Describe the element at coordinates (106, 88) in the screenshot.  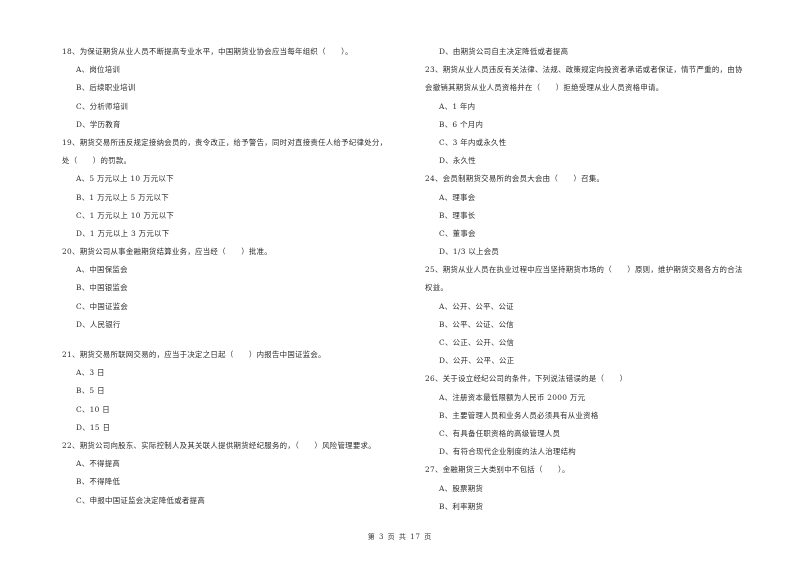
I see `answer-option: B、后续职业培训` at that location.